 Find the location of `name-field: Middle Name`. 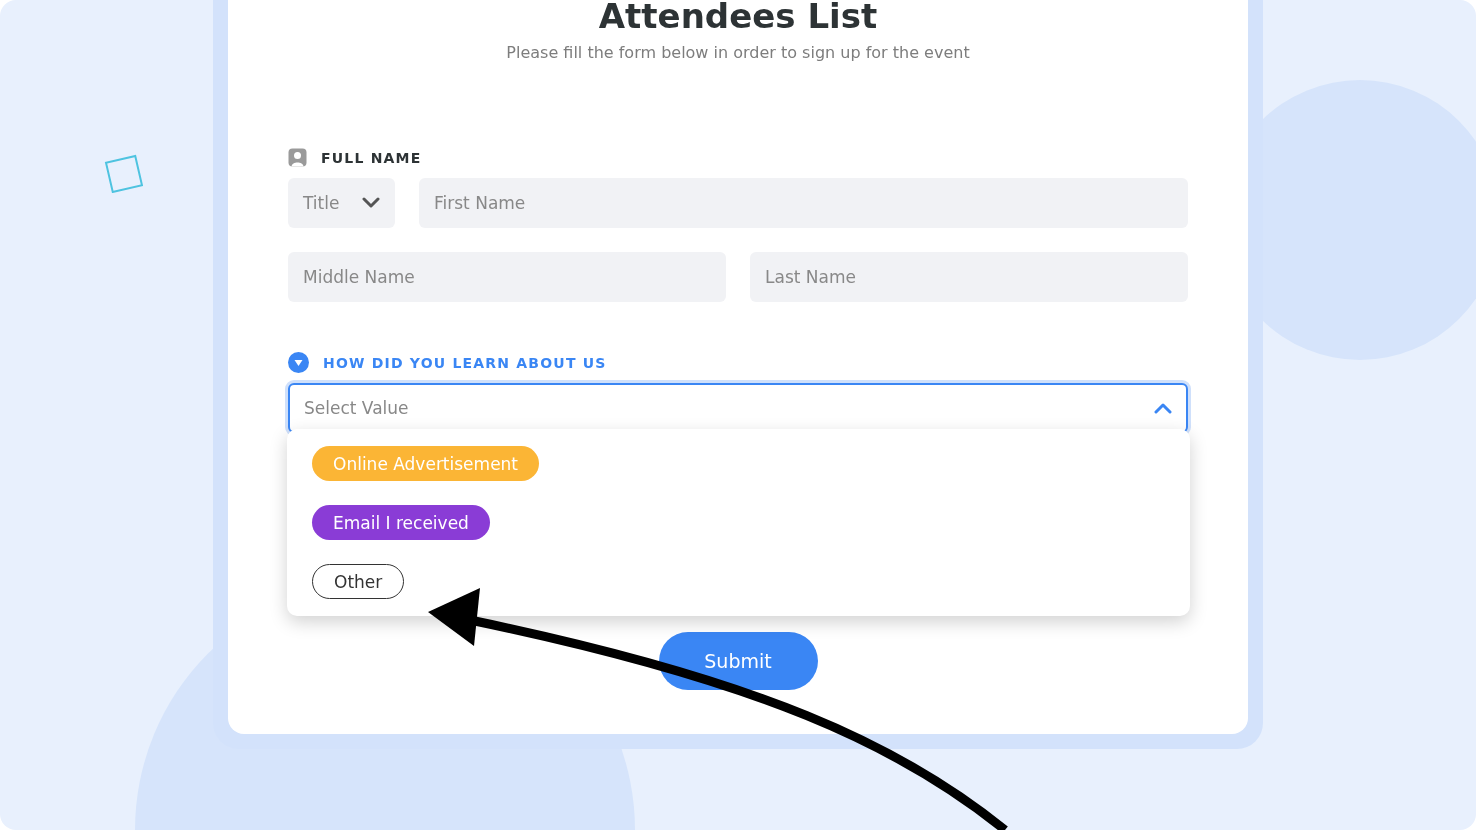

name-field: Middle Name is located at coordinates (507, 277).